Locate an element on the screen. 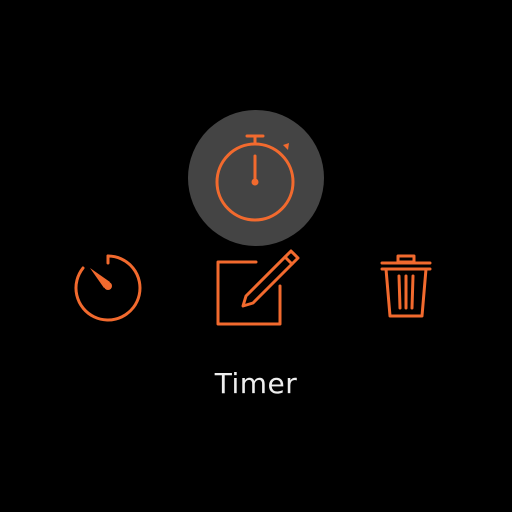 This screenshot has height=512, width=512. edit-button is located at coordinates (256, 286).